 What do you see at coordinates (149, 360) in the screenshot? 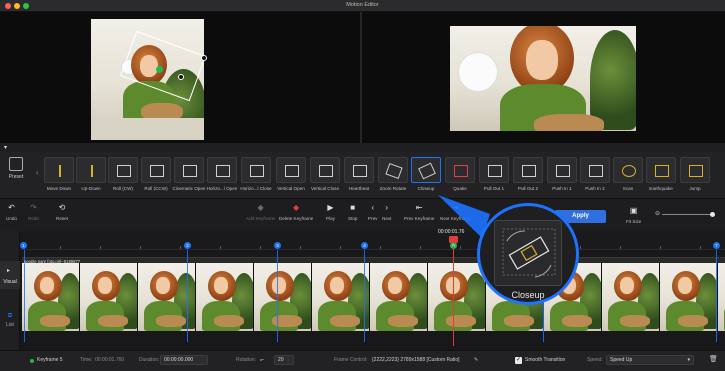
I see `duration-label: Duration:` at bounding box center [149, 360].